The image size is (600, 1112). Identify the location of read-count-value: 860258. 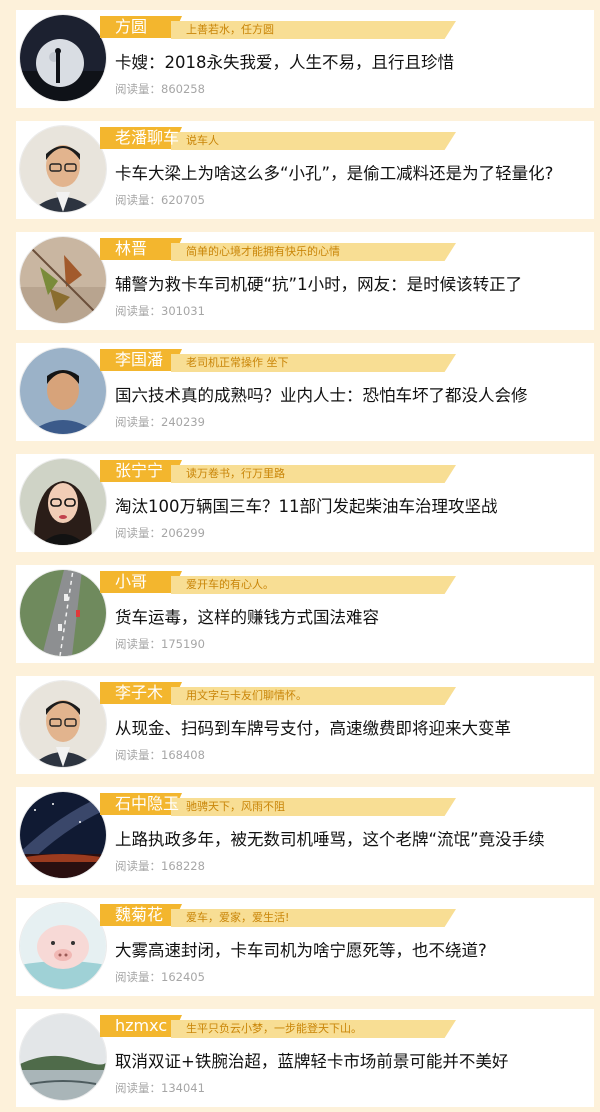
(183, 89).